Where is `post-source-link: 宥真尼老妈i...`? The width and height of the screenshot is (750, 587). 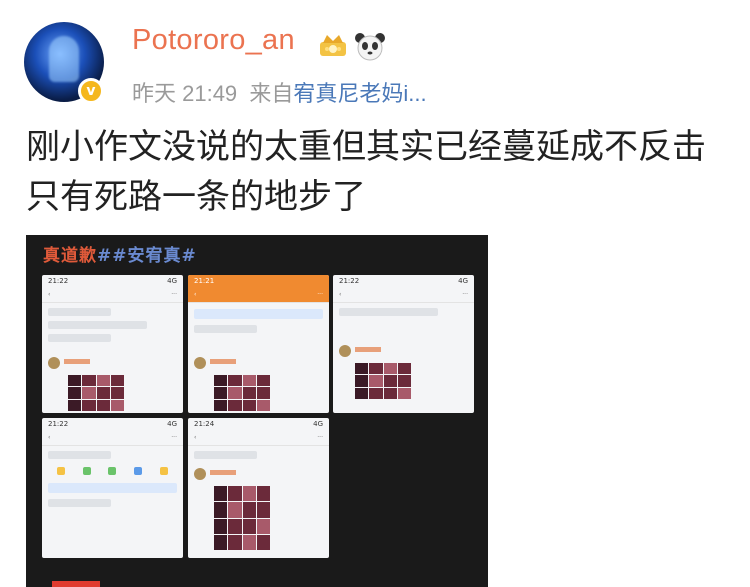 post-source-link: 宥真尼老妈i... is located at coordinates (359, 93).